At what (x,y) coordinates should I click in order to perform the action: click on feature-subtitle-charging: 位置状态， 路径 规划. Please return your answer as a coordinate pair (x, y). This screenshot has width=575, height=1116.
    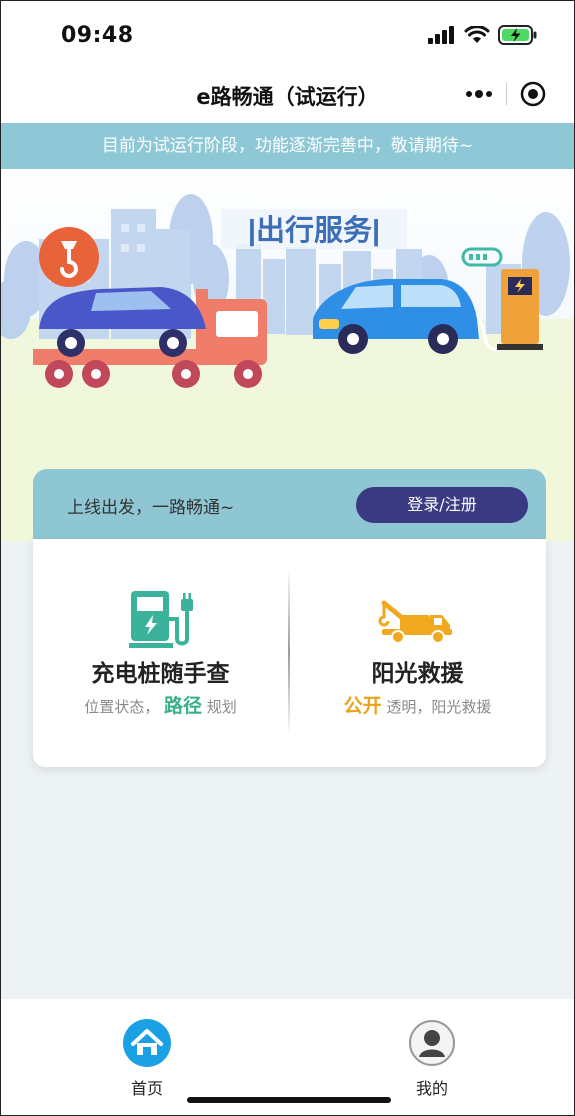
    Looking at the image, I should click on (160, 704).